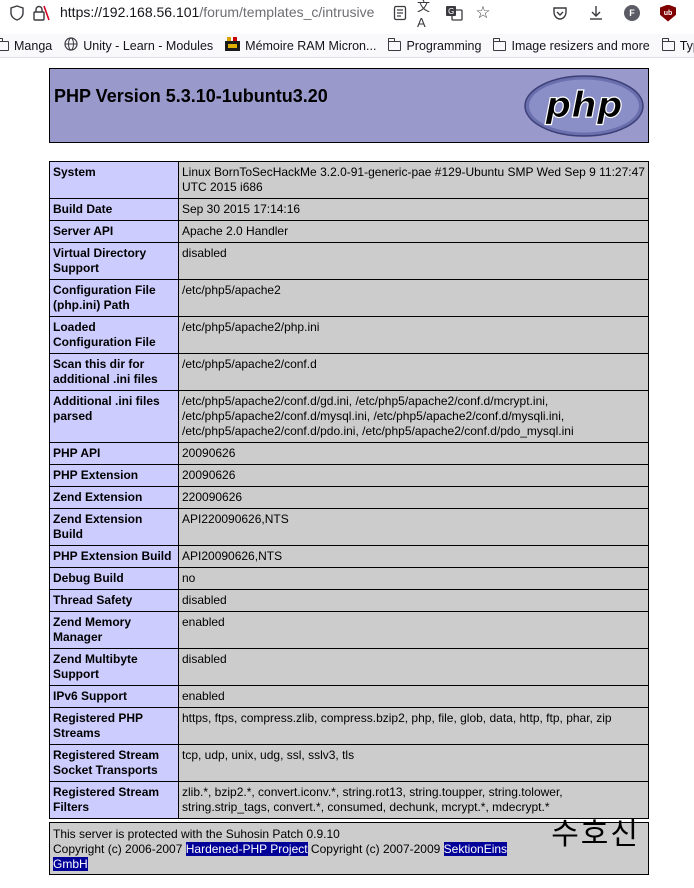 The width and height of the screenshot is (694, 888). I want to click on table-row: Debug Build no, so click(349, 578).